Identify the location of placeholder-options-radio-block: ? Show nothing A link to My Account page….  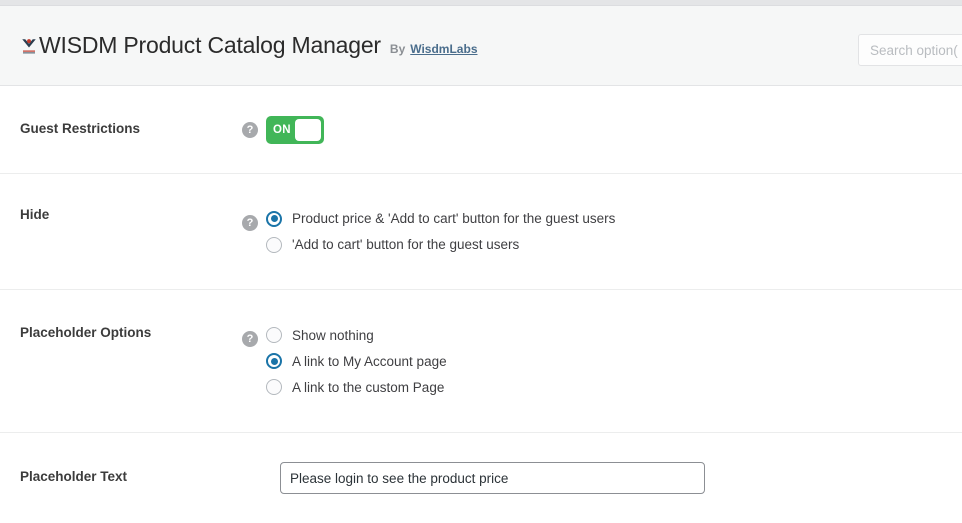
(344, 361).